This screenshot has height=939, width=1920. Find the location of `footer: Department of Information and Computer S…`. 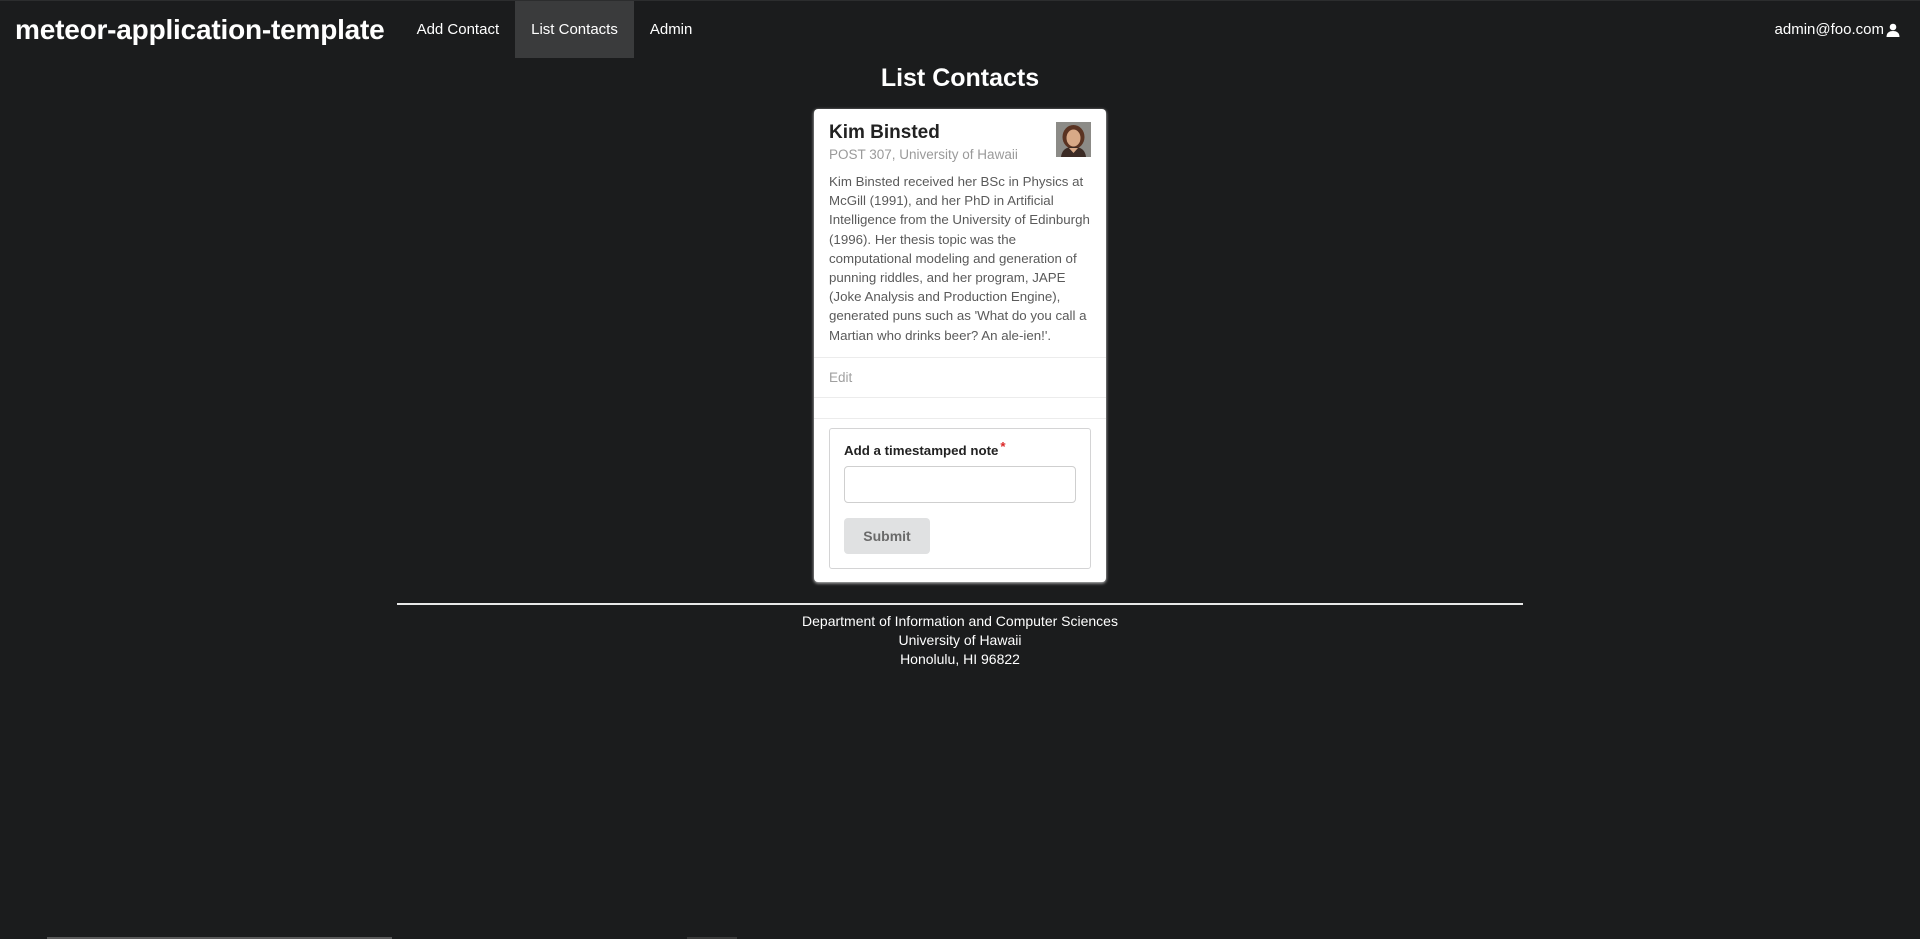

footer: Department of Information and Computer S… is located at coordinates (960, 640).